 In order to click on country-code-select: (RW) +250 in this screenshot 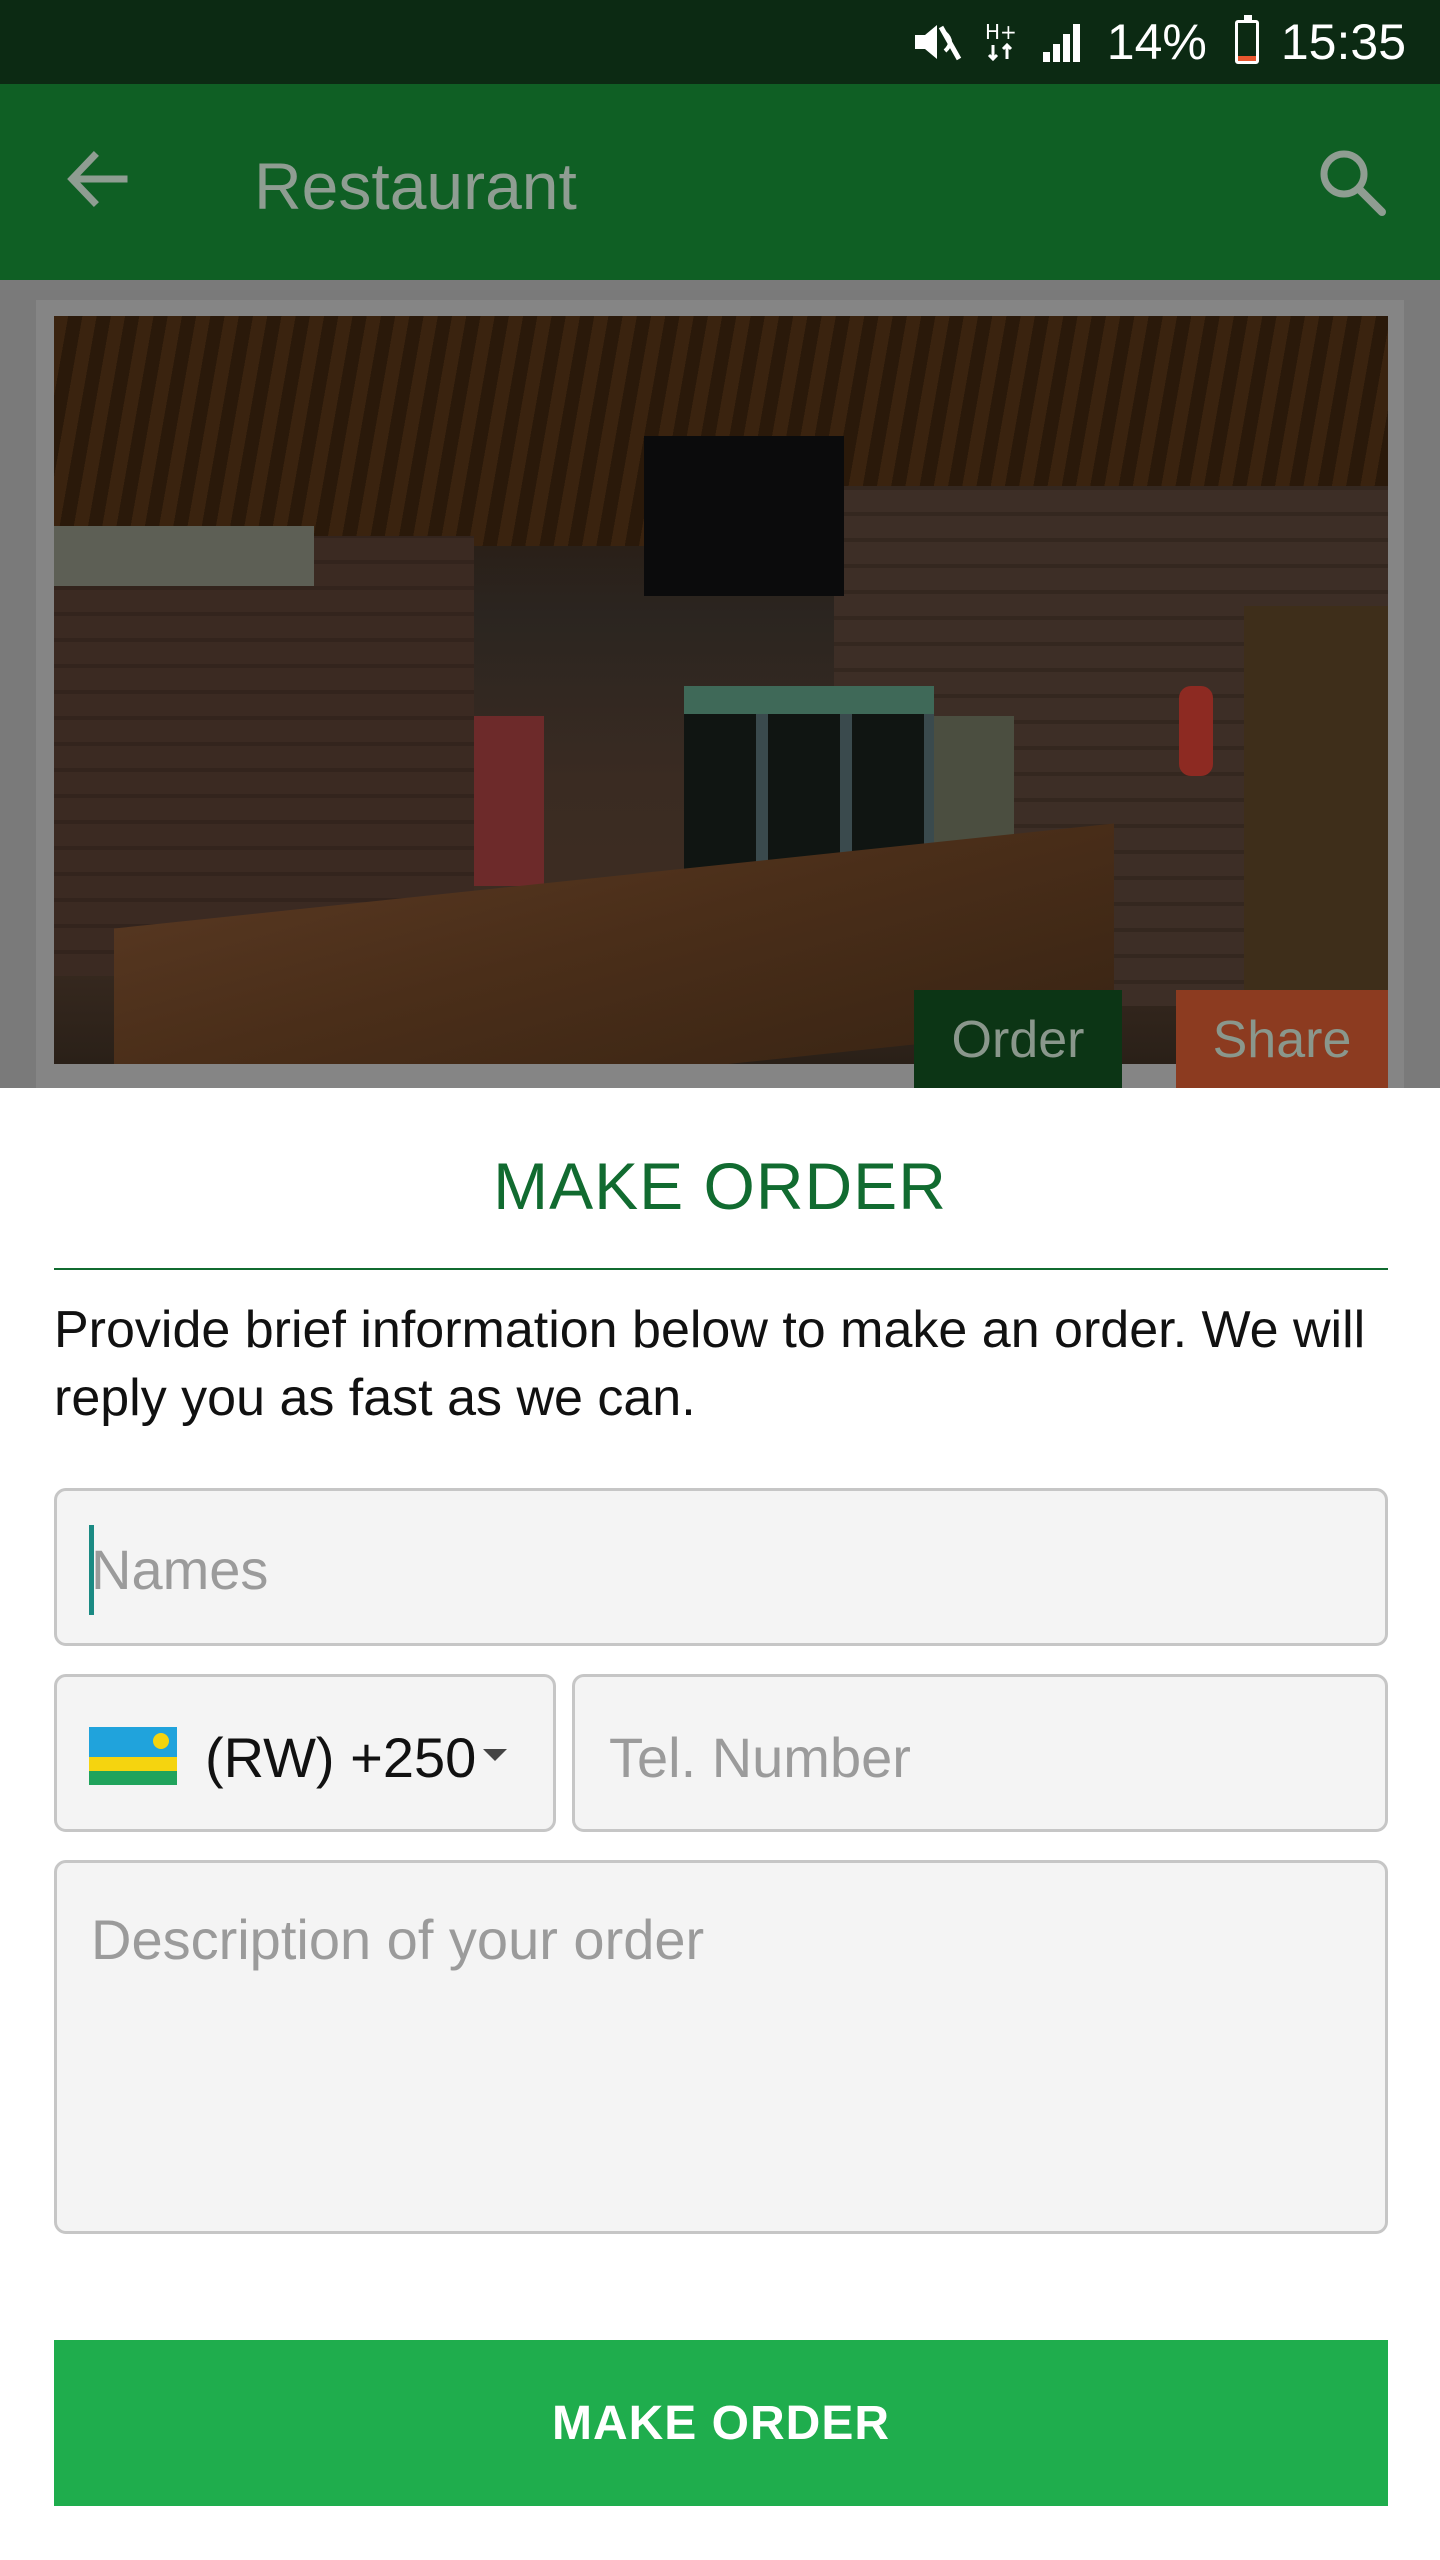, I will do `click(305, 1753)`.